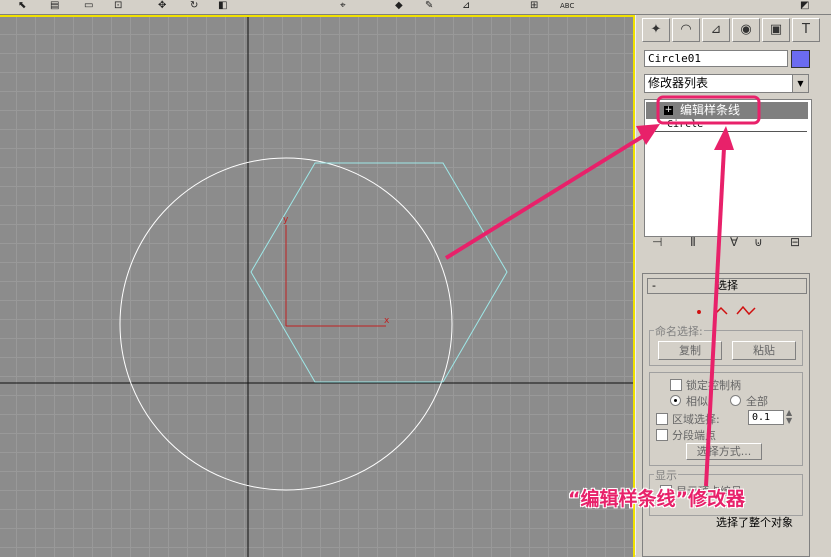 The height and width of the screenshot is (557, 831). Describe the element at coordinates (286, 220) in the screenshot. I see `gizmo-y-label: y` at that location.